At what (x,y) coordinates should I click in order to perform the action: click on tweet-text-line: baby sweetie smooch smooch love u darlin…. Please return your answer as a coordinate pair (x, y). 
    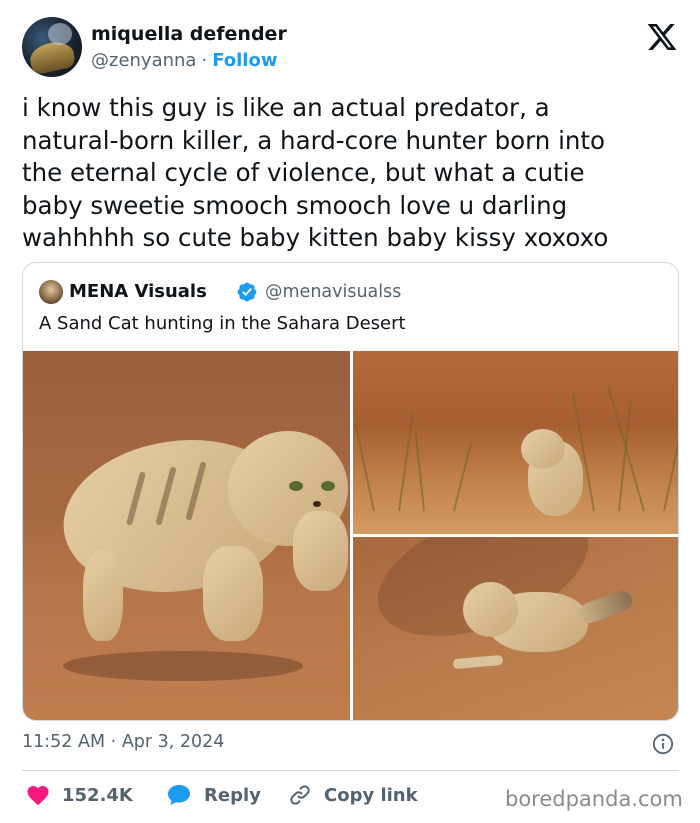
    Looking at the image, I should click on (295, 205).